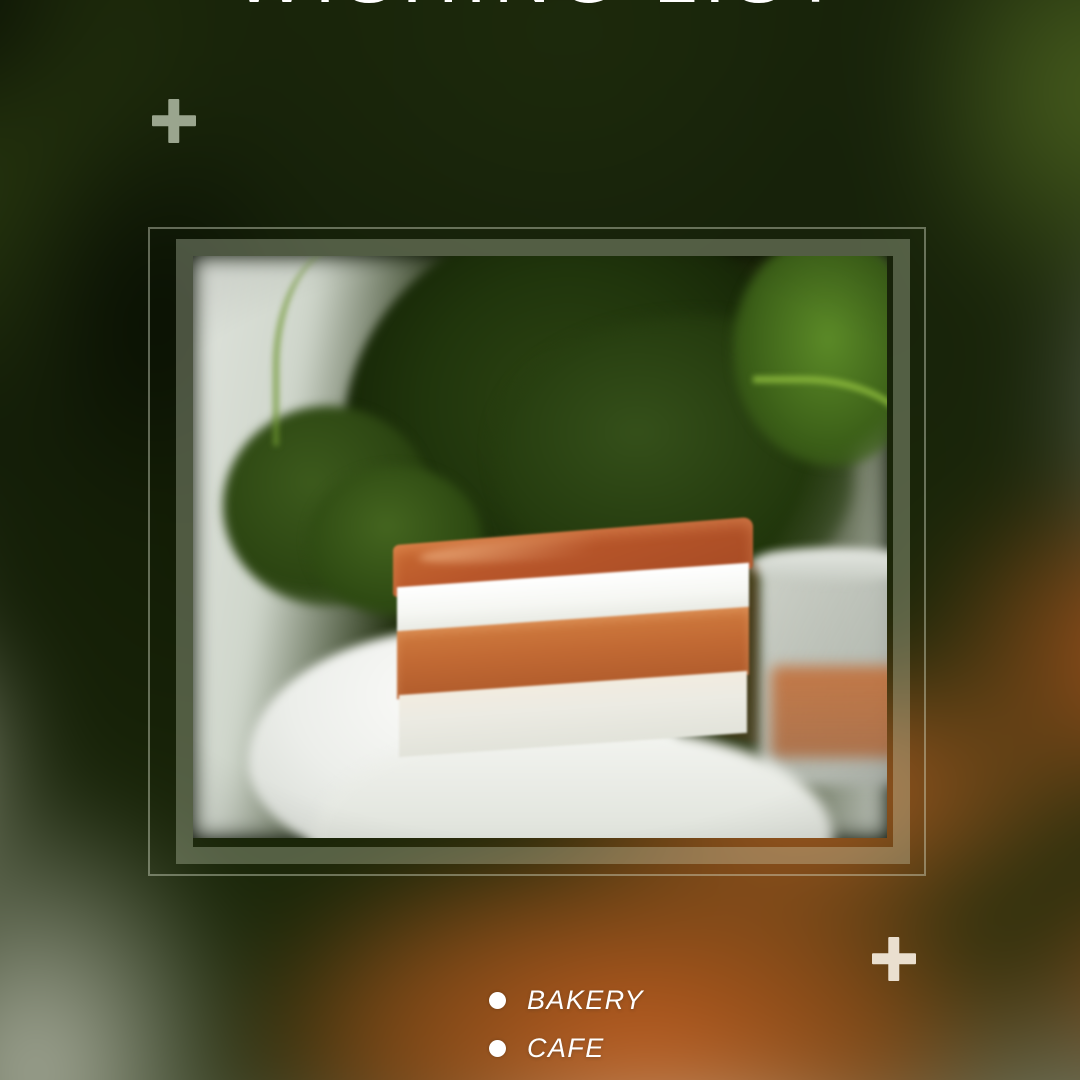  I want to click on list-item-label: CAFE, so click(566, 1047).